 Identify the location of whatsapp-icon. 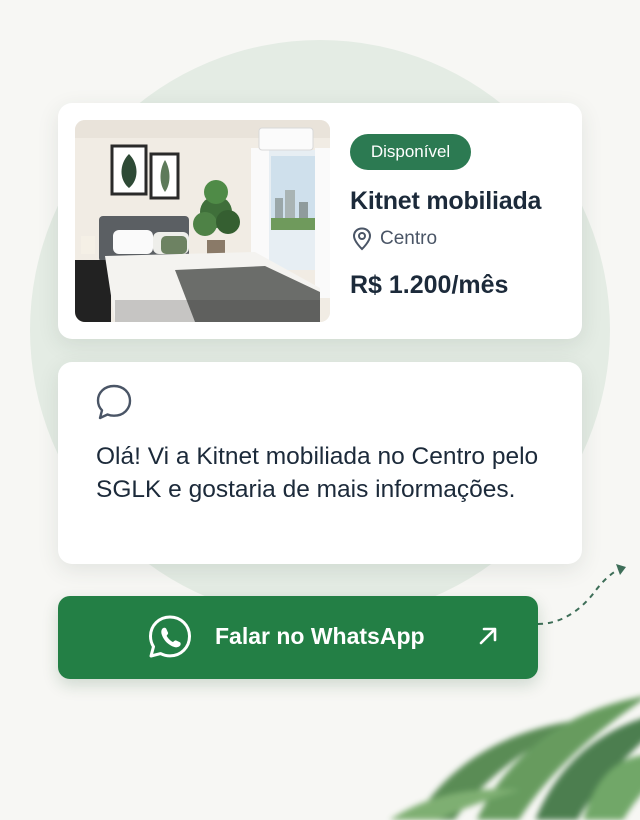
(170, 636).